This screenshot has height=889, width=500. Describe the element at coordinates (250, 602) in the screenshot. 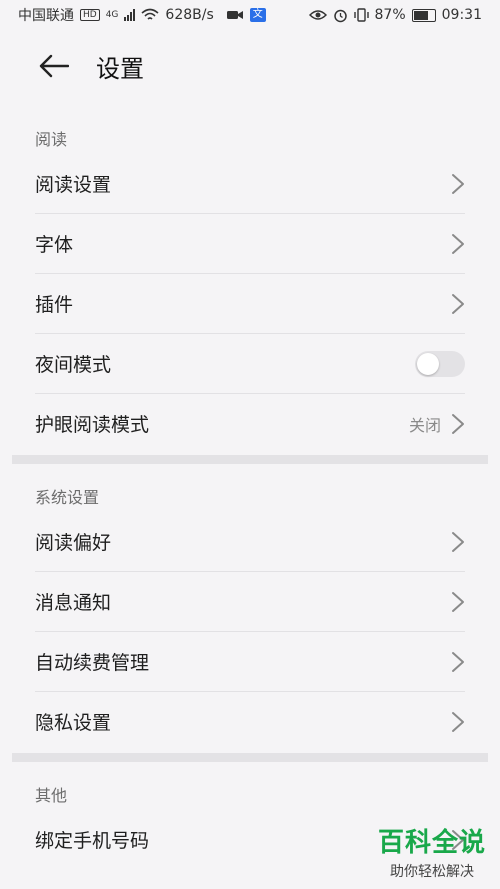

I see `settings-row: 消息通知` at that location.